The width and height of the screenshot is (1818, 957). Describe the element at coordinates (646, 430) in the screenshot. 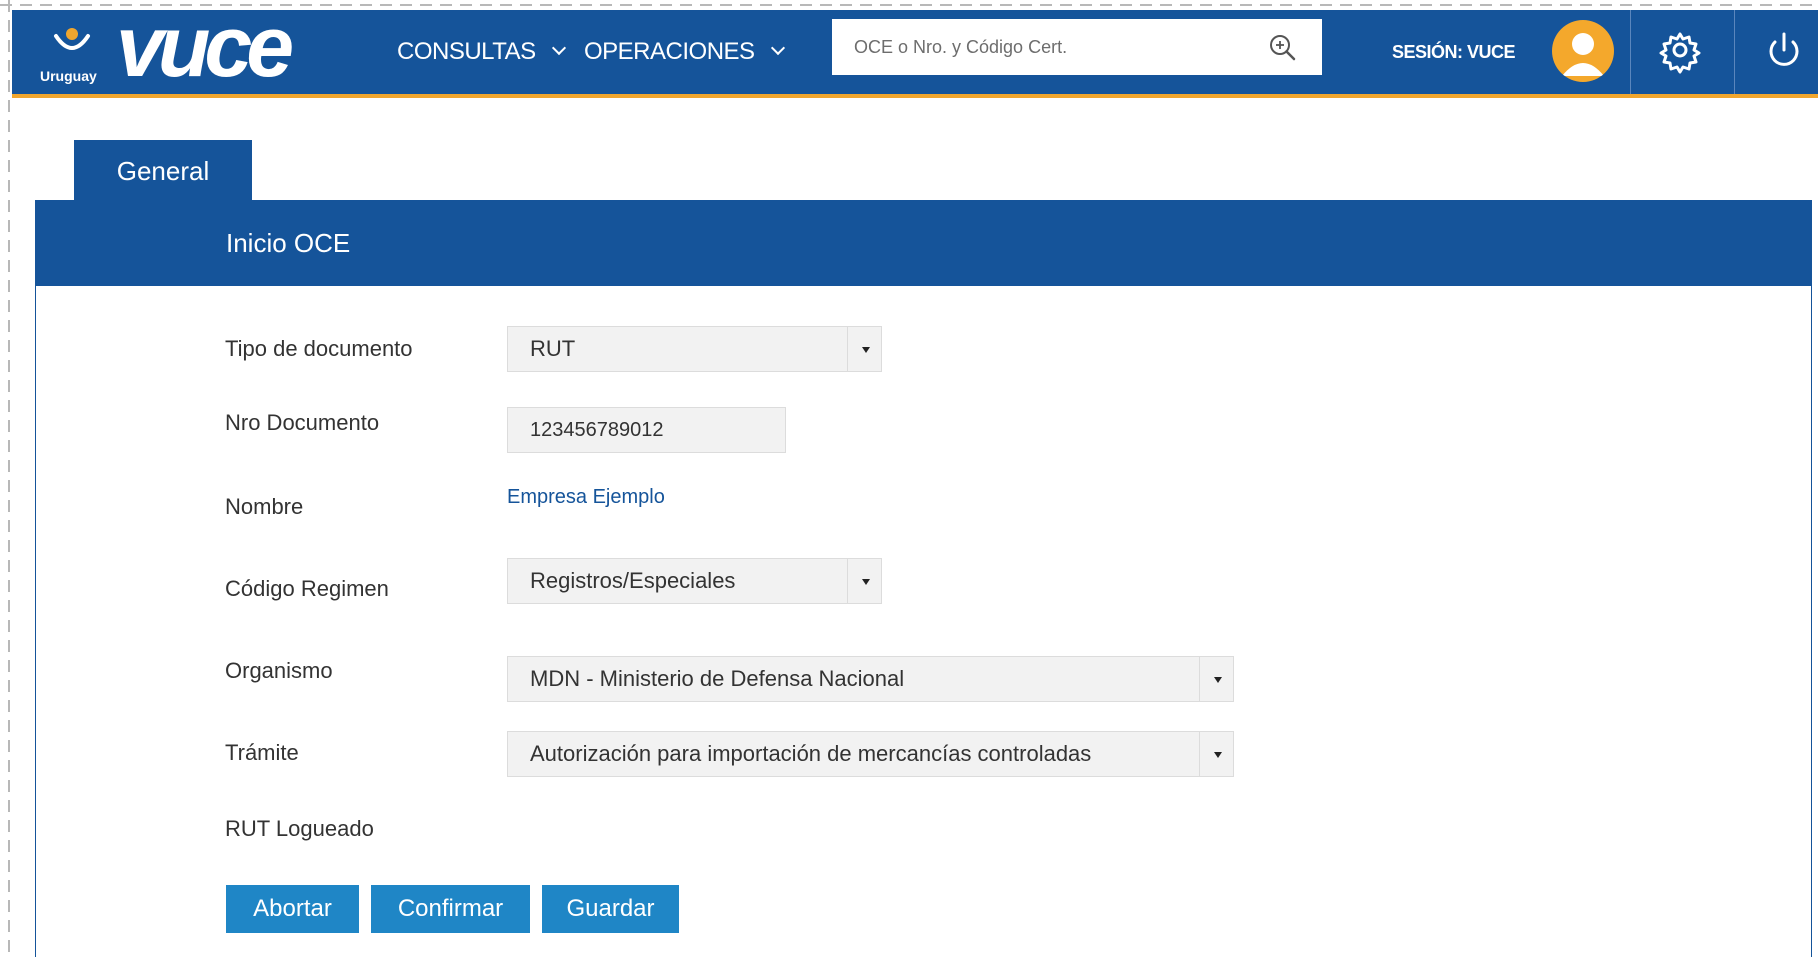

I see `nro-documento-input` at that location.